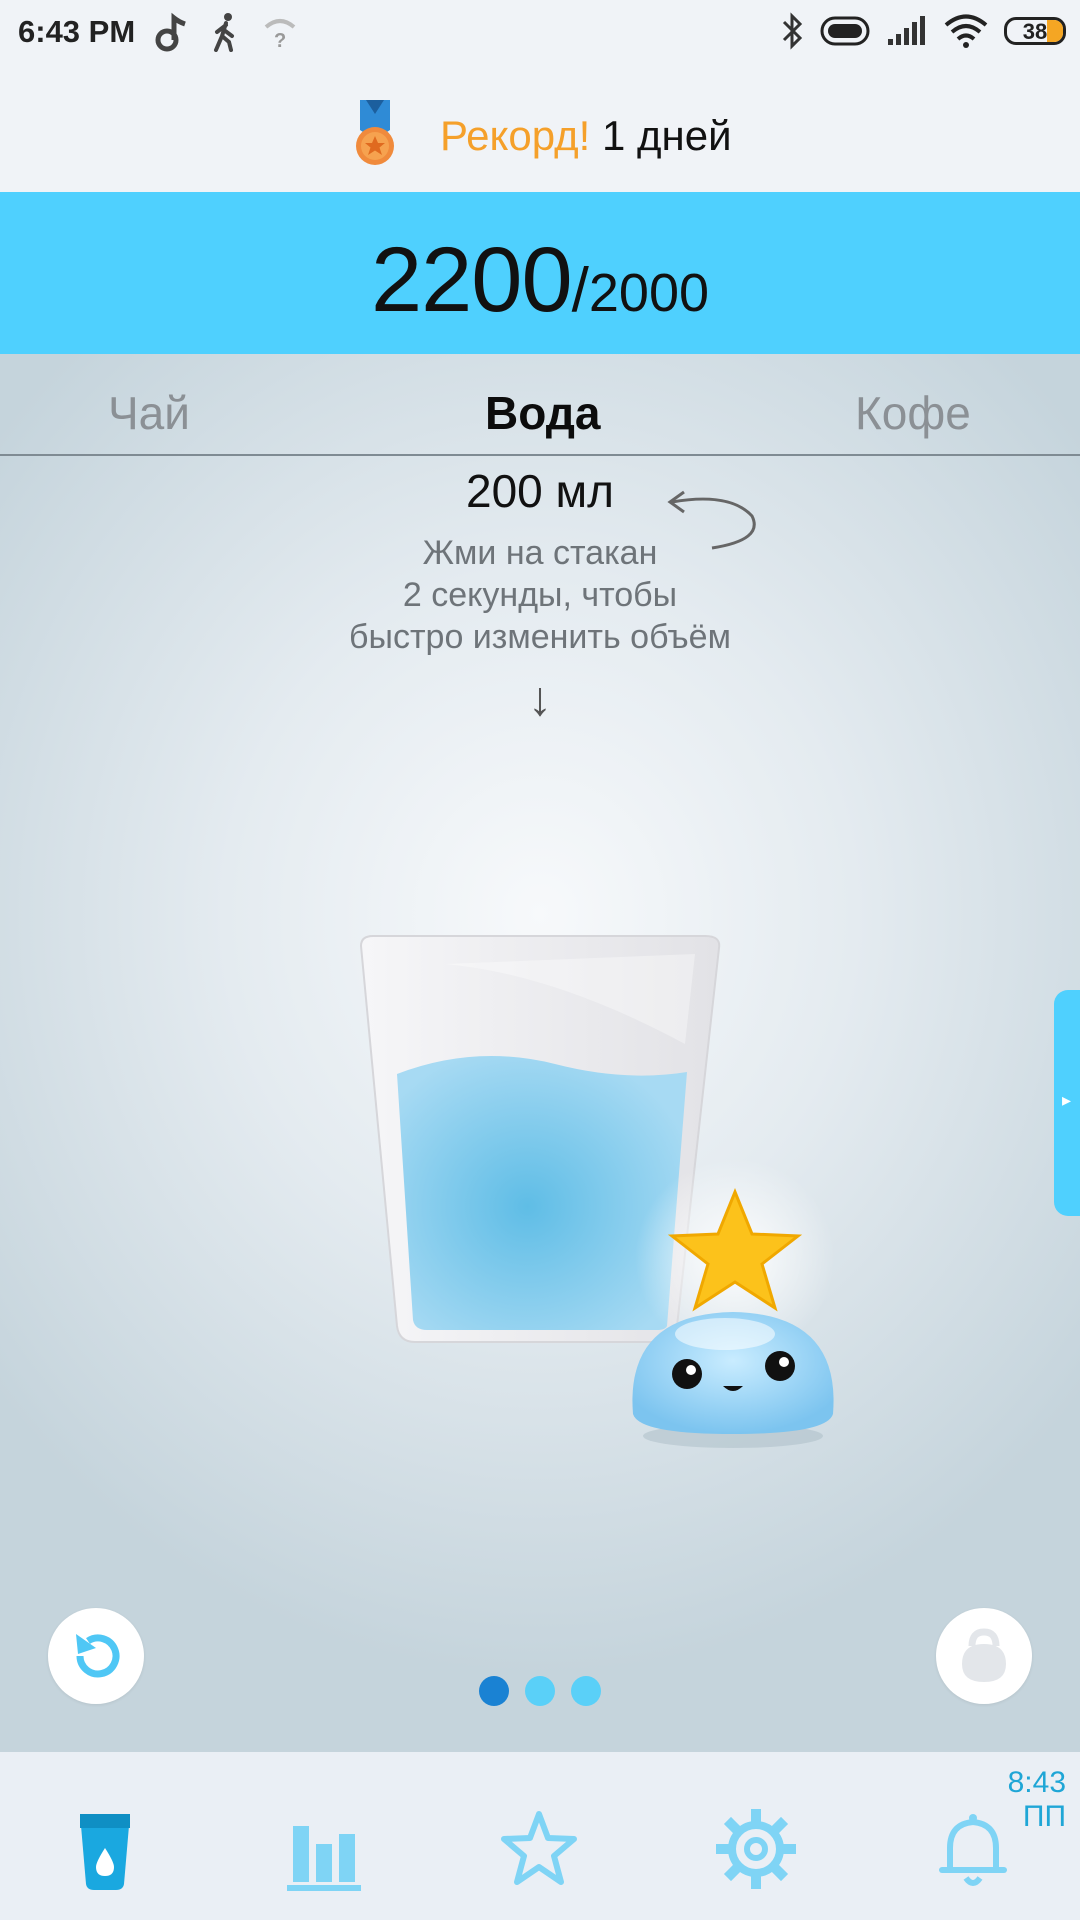 The image size is (1080, 1920). What do you see at coordinates (540, 637) in the screenshot?
I see `hint-line-3: быстро изменить объём` at bounding box center [540, 637].